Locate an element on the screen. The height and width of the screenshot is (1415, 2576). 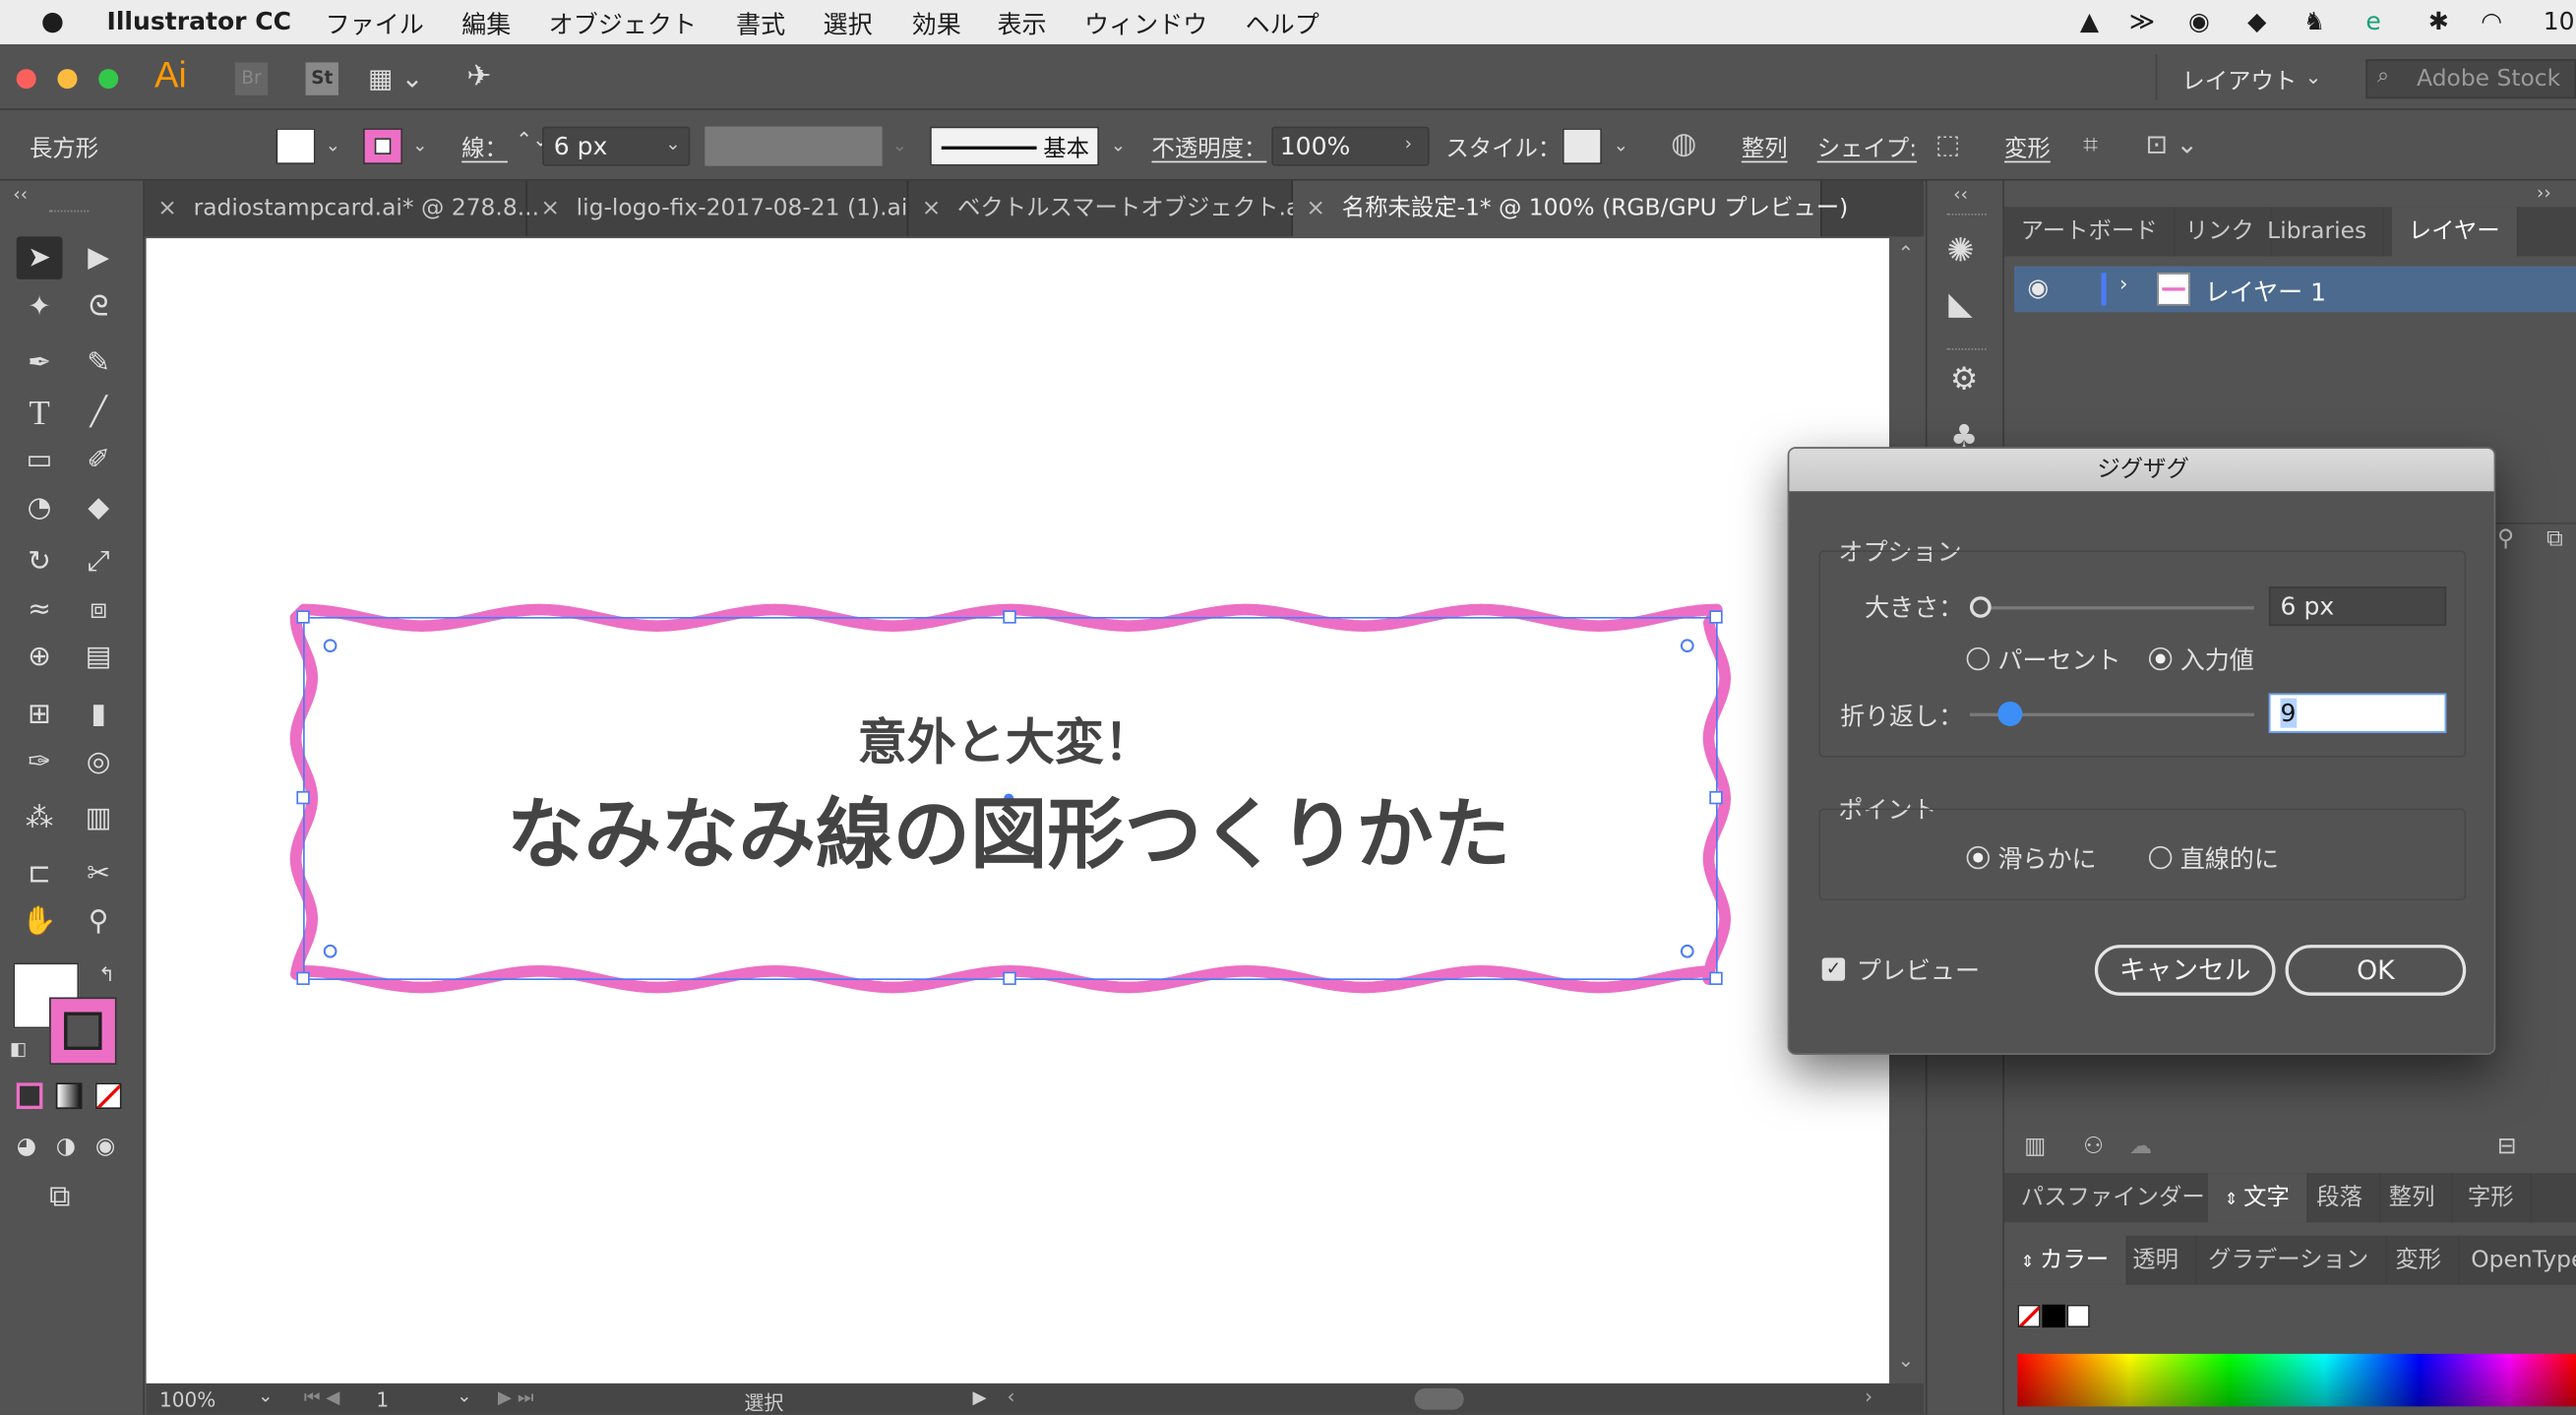
perspective-grid-tool-icon: ▤ is located at coordinates (99, 657).